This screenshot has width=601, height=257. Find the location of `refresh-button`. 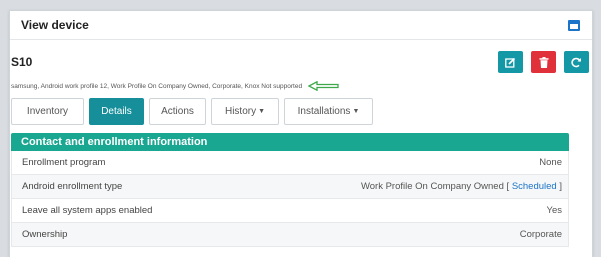

refresh-button is located at coordinates (576, 62).